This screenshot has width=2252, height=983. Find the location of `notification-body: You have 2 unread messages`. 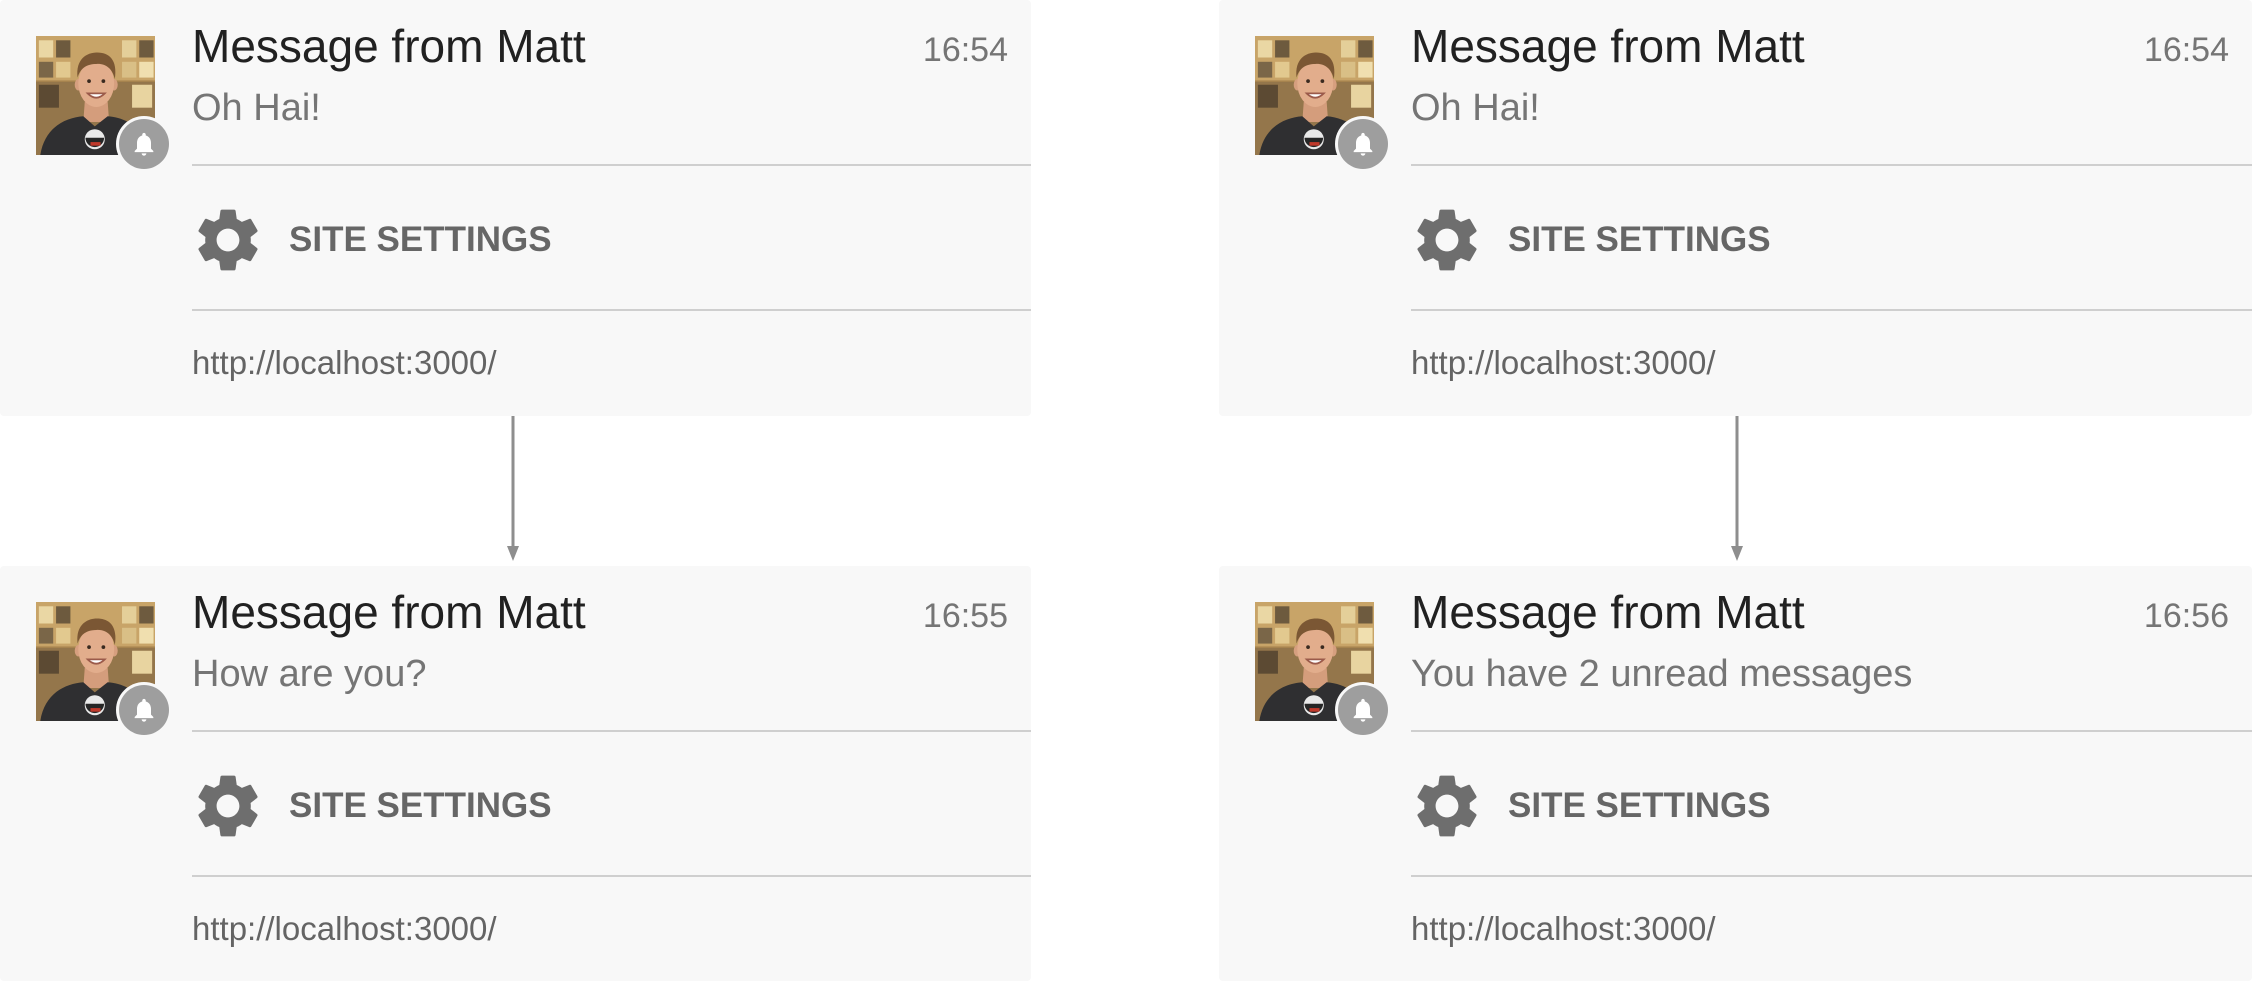

notification-body: You have 2 unread messages is located at coordinates (1662, 674).